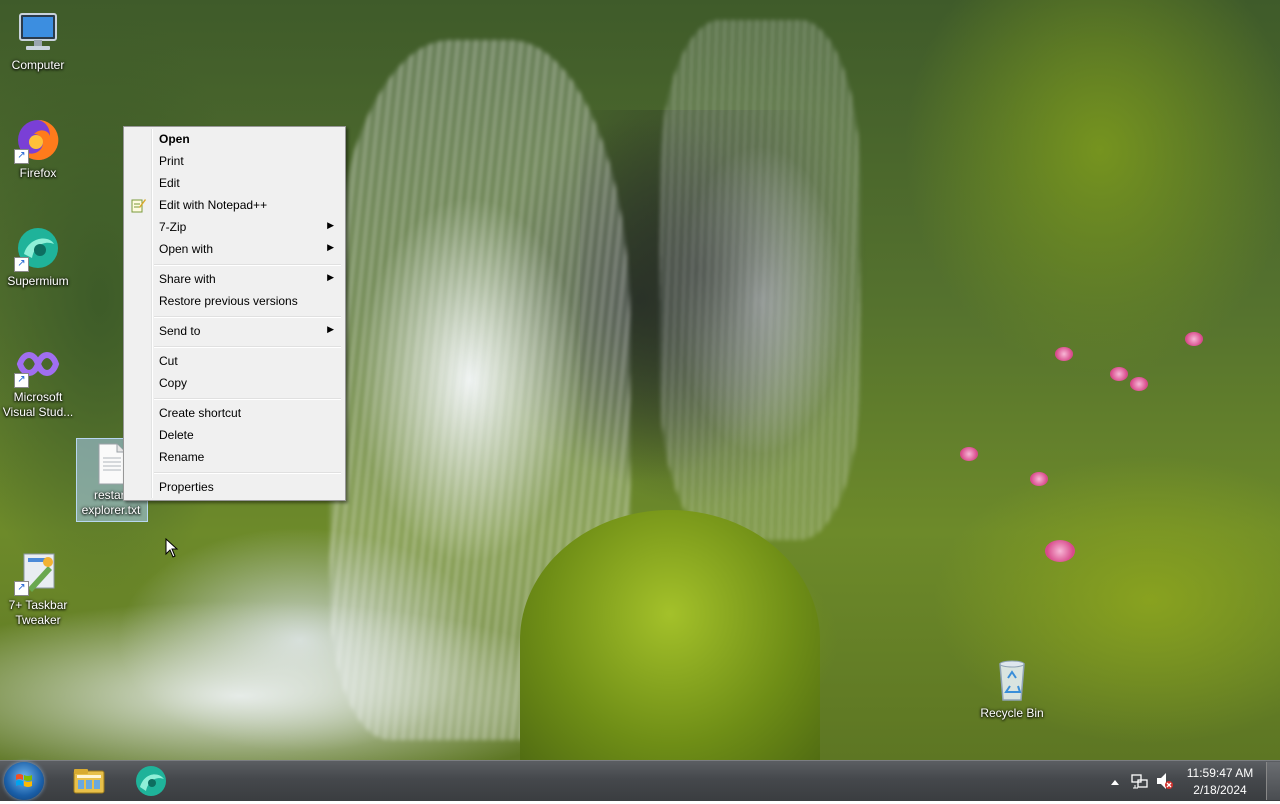 Image resolution: width=1280 pixels, height=804 pixels. I want to click on taskbar-windows-explorer, so click(89, 781).